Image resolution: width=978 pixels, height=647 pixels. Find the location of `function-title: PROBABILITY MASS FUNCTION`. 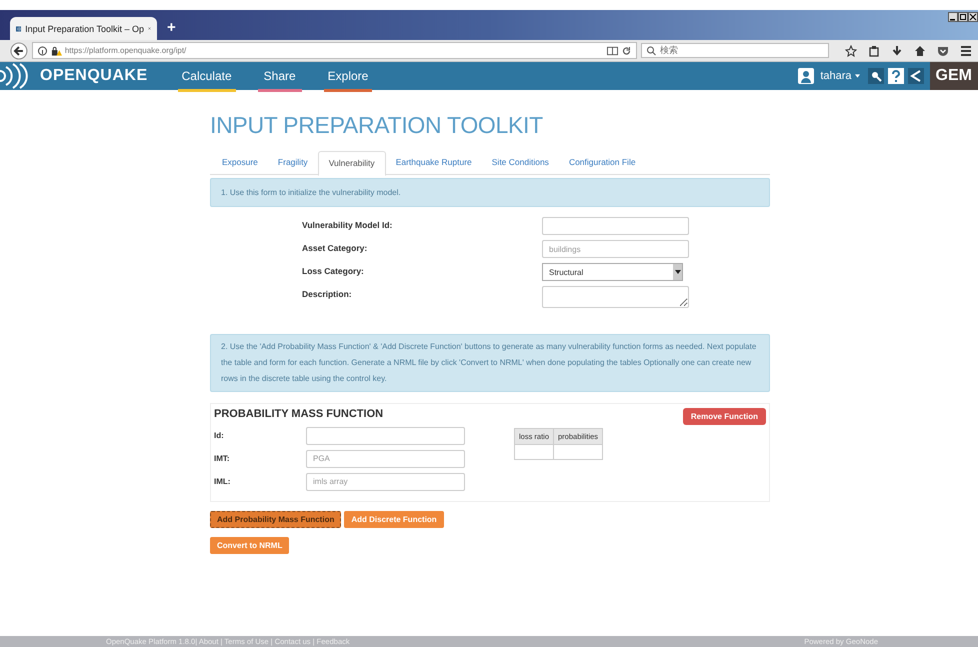

function-title: PROBABILITY MASS FUNCTION is located at coordinates (299, 414).